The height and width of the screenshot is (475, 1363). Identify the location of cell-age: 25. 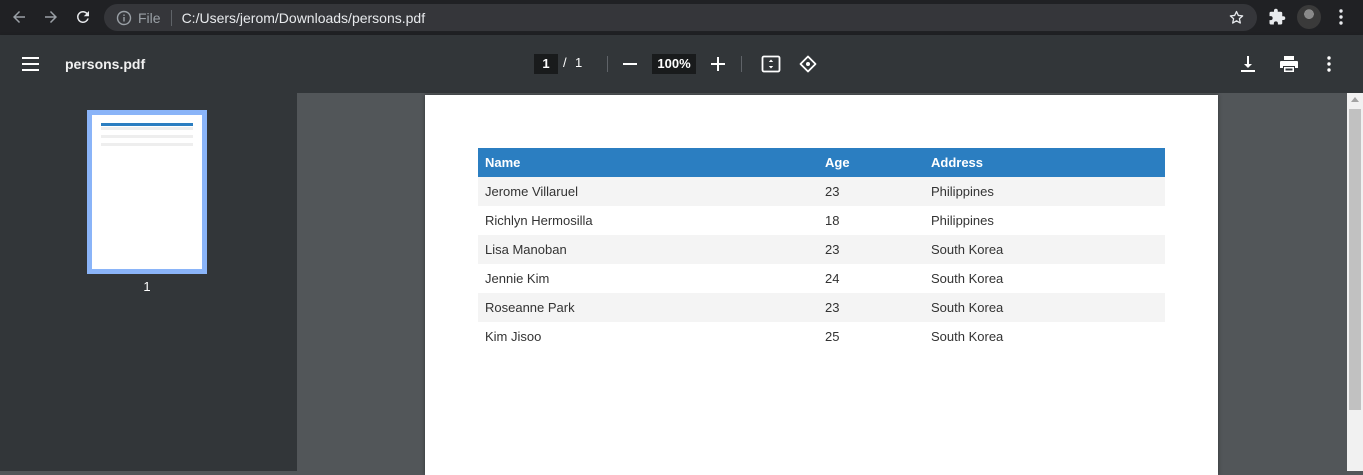
(832, 336).